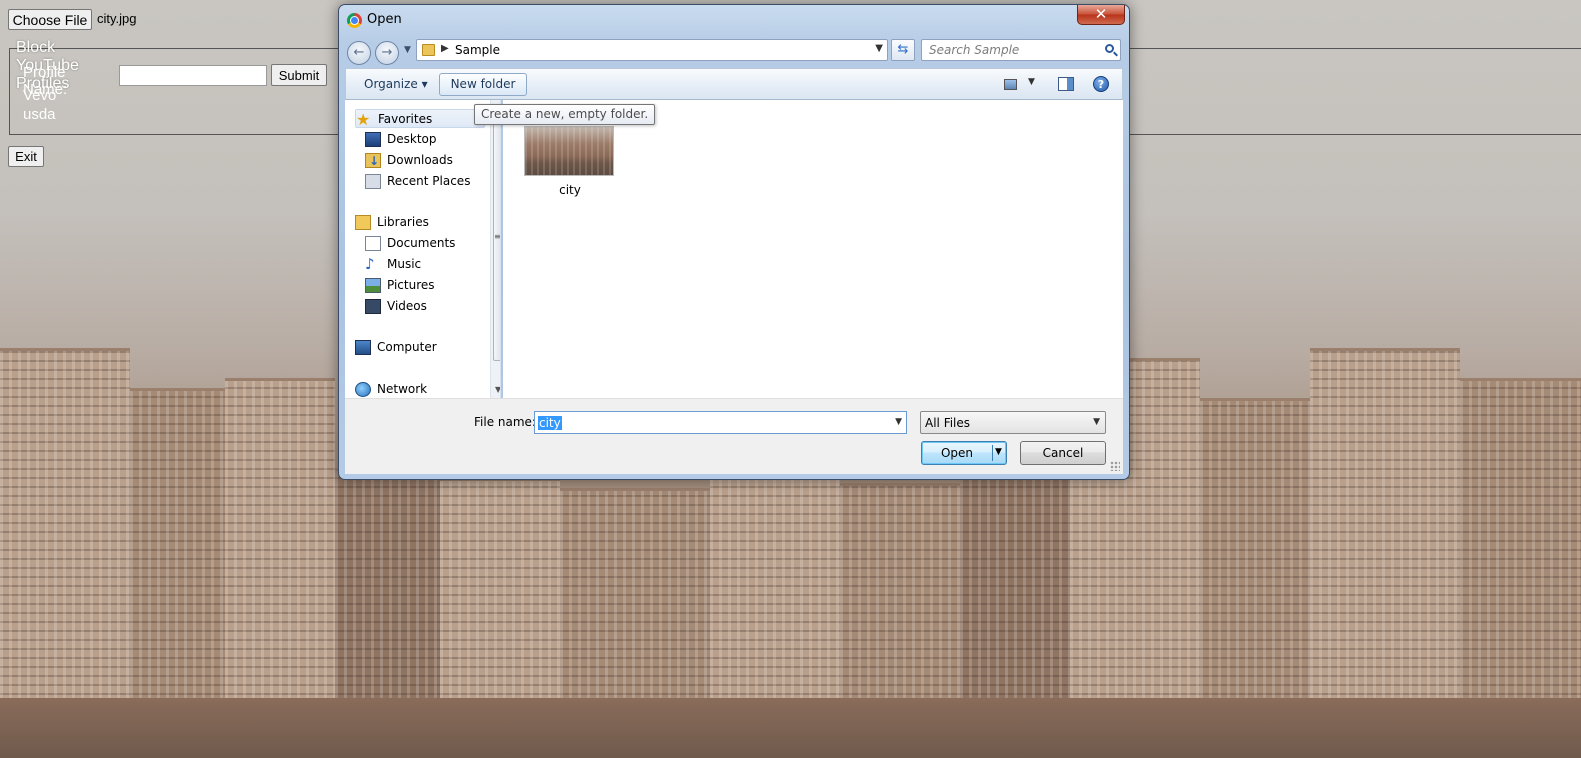 The height and width of the screenshot is (758, 1581). I want to click on nav-item-label: Documents, so click(421, 243).